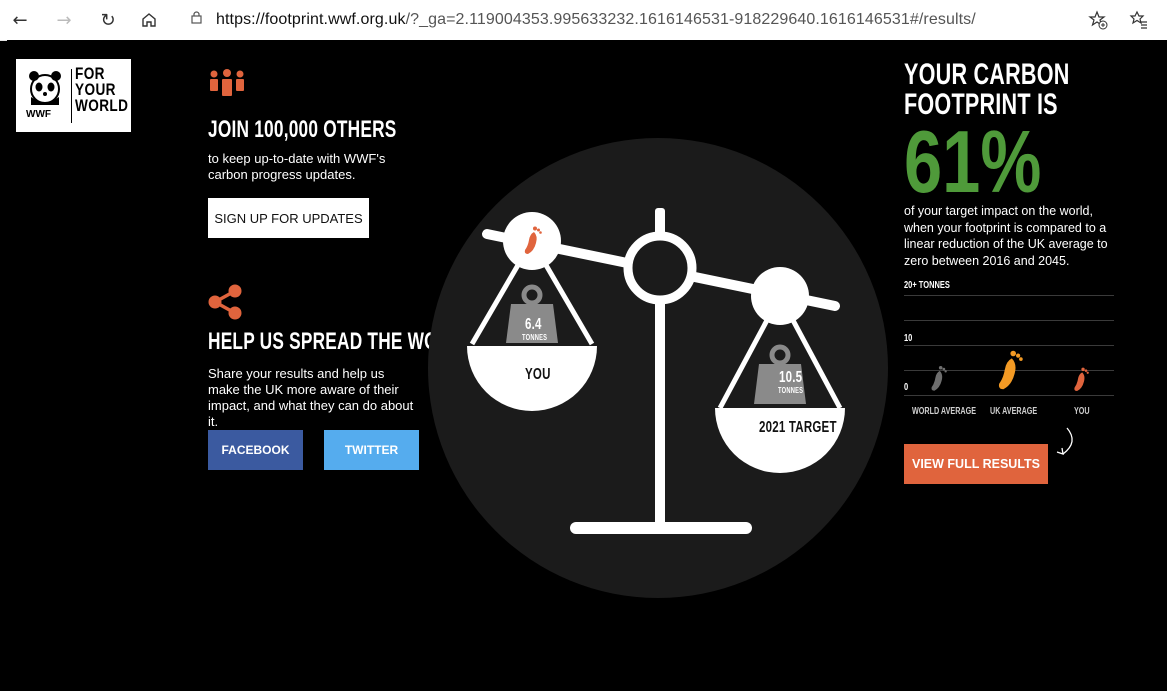 This screenshot has height=691, width=1167. What do you see at coordinates (908, 338) in the screenshot?
I see `y-tick-label: 10` at bounding box center [908, 338].